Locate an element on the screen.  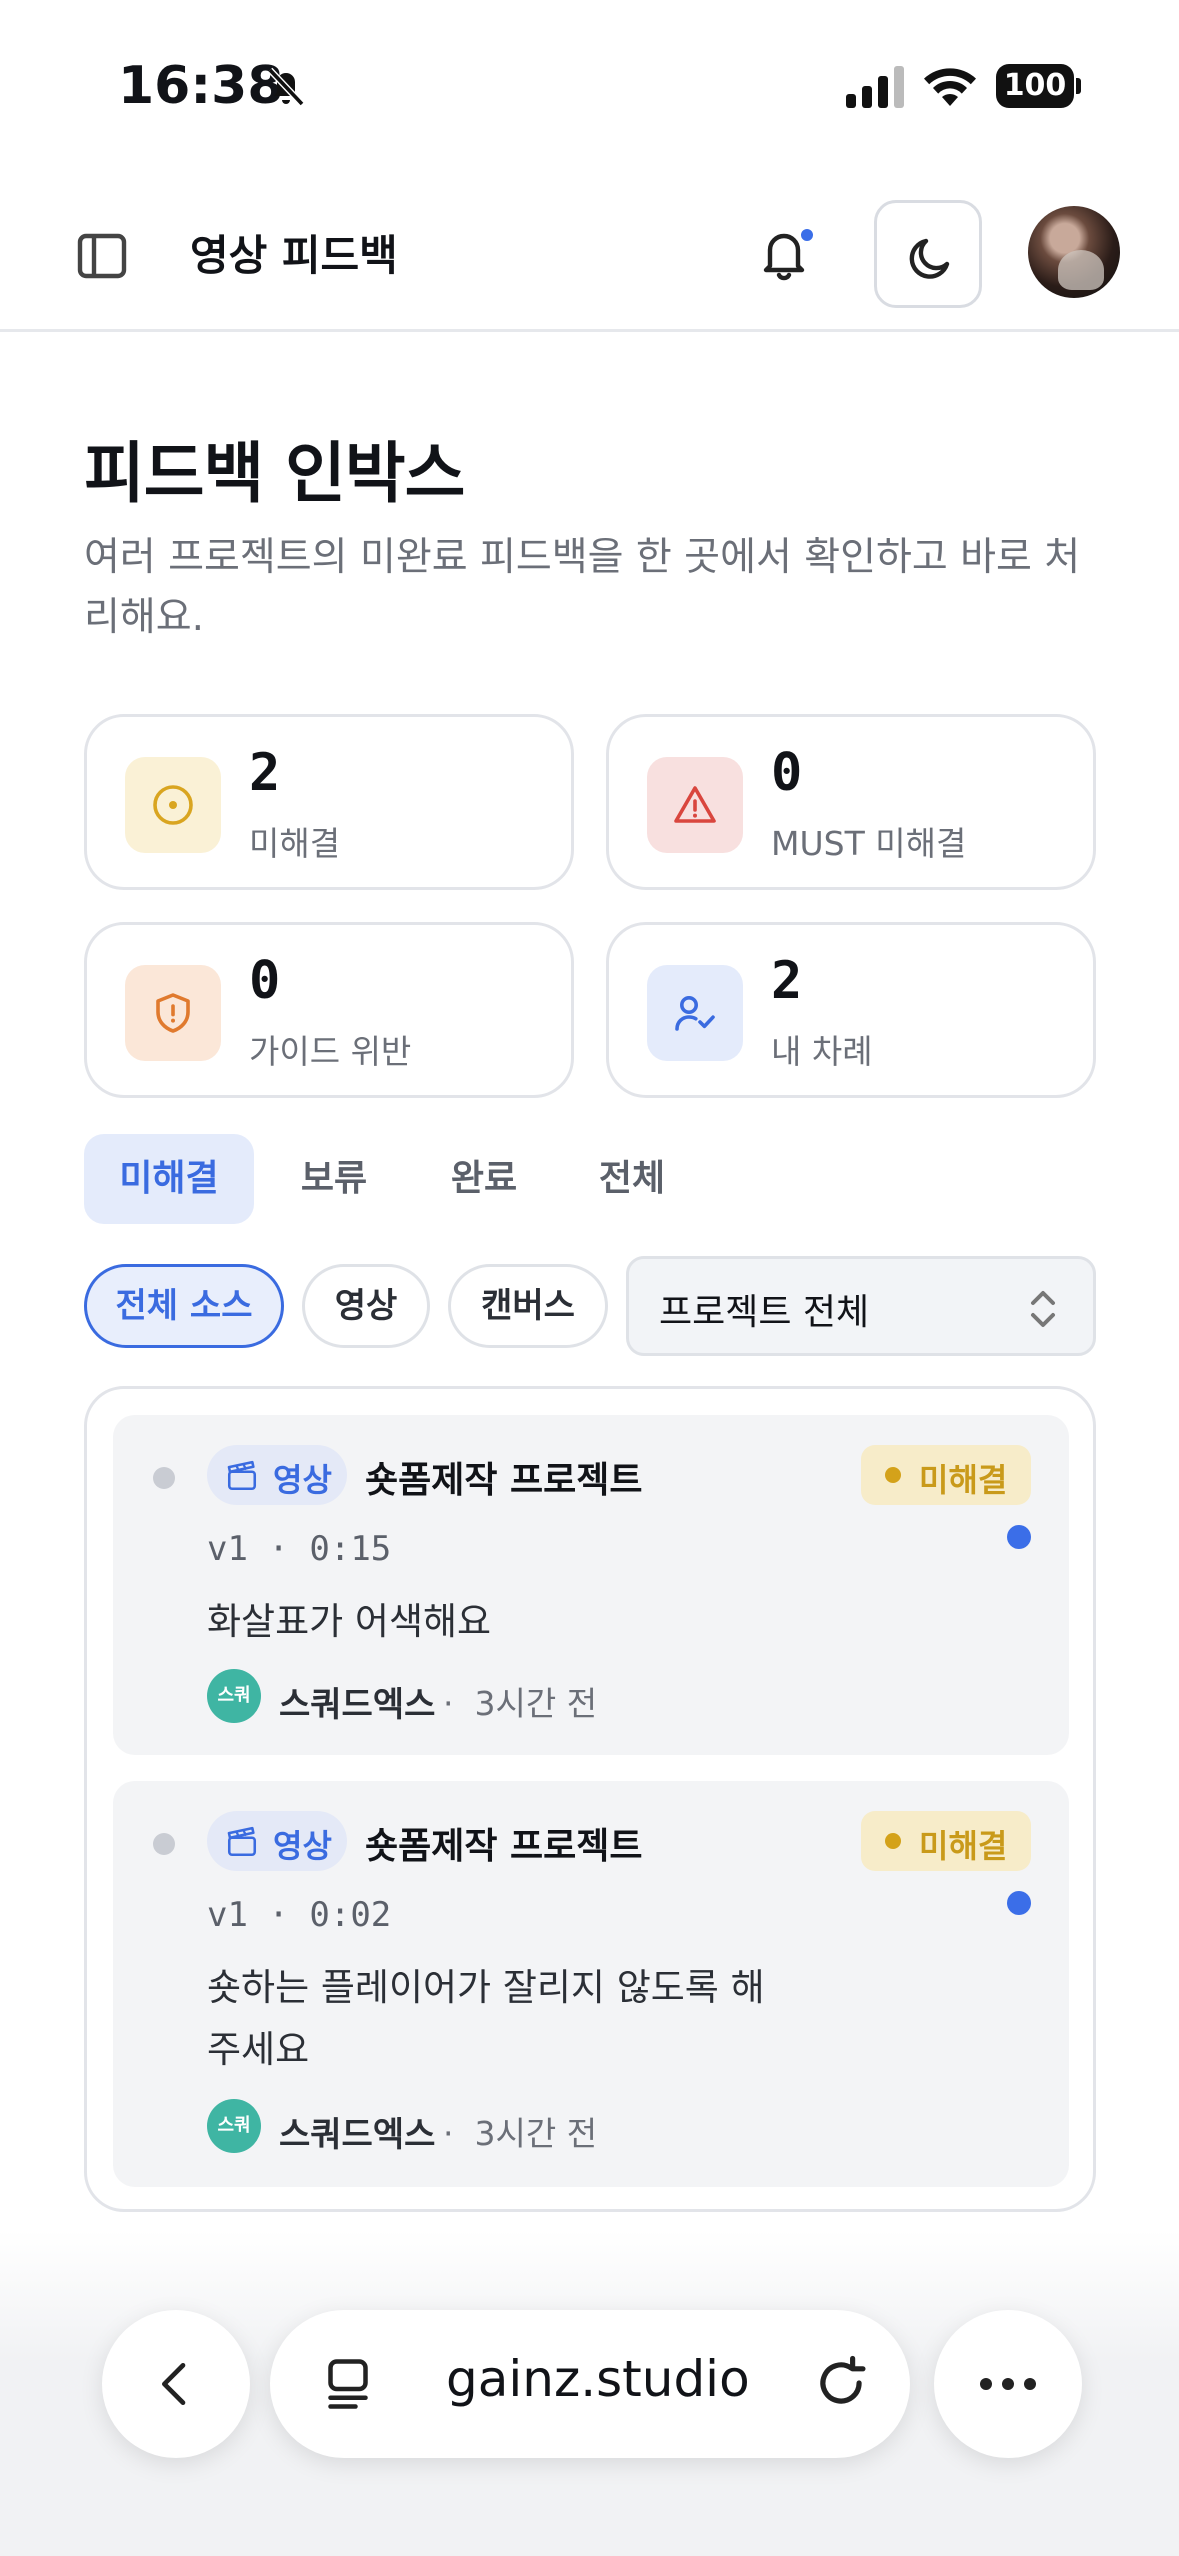
stat-label: 내 차례 is located at coordinates (822, 1051).